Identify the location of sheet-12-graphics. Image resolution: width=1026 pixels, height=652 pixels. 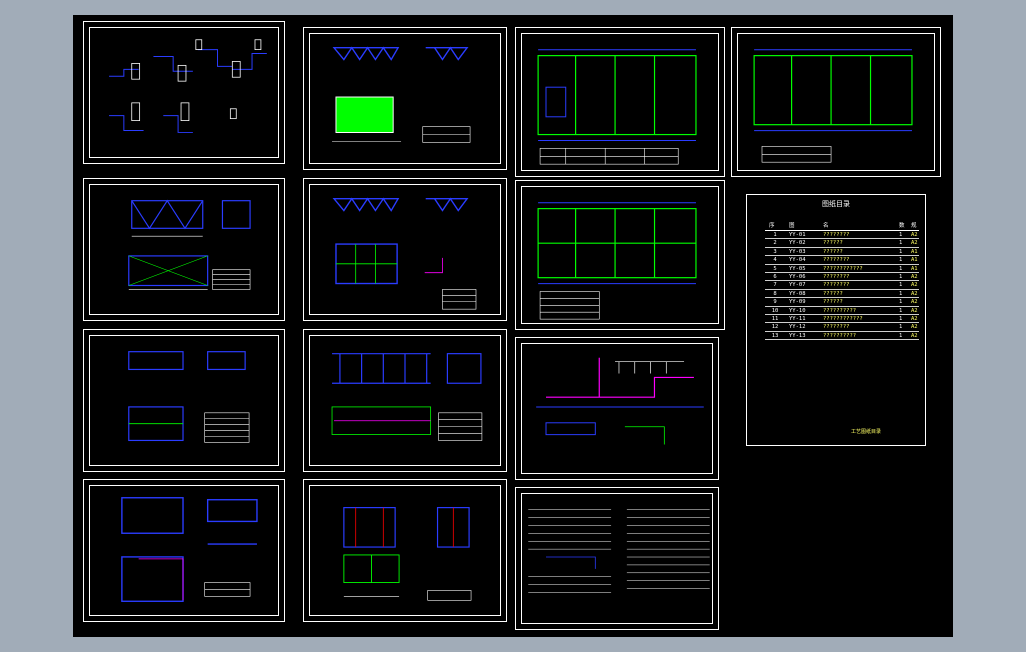
(620, 401).